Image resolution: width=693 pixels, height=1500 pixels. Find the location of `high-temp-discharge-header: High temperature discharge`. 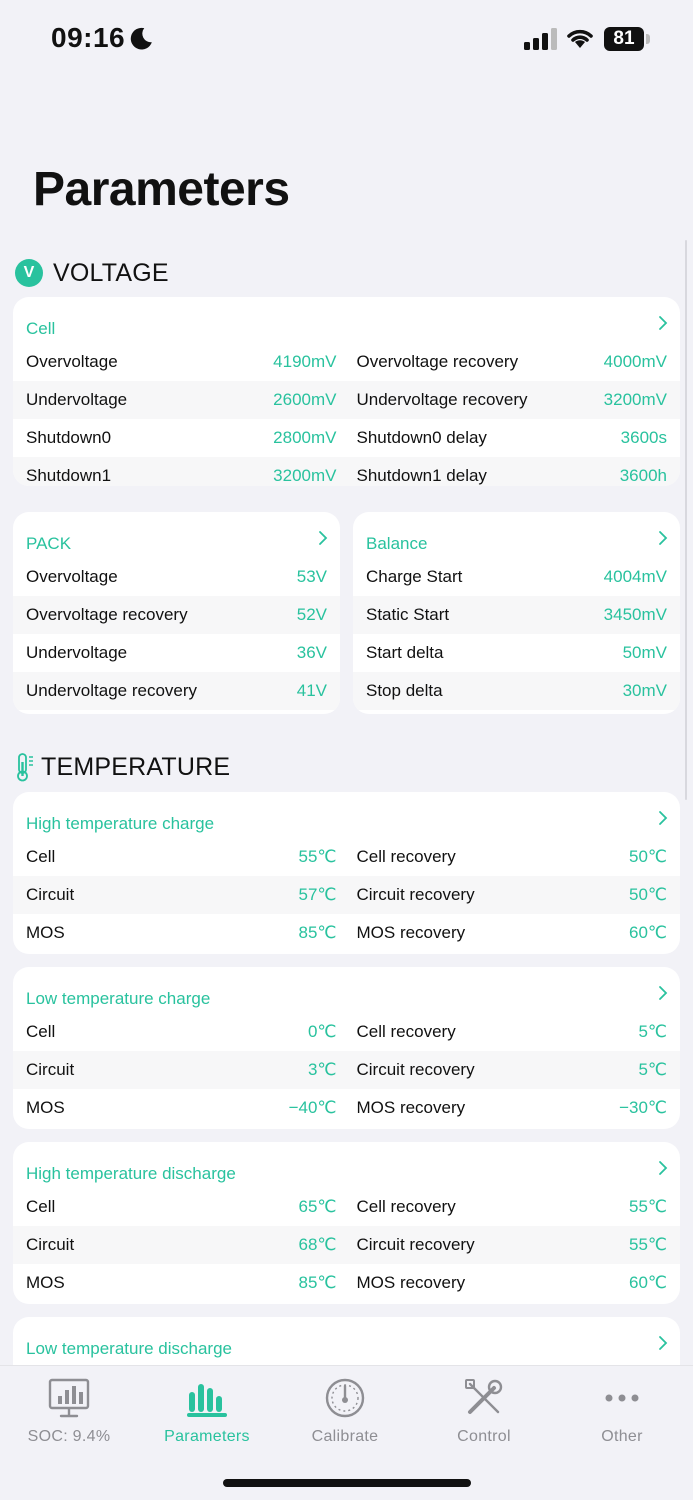

high-temp-discharge-header: High temperature discharge is located at coordinates (346, 1165).